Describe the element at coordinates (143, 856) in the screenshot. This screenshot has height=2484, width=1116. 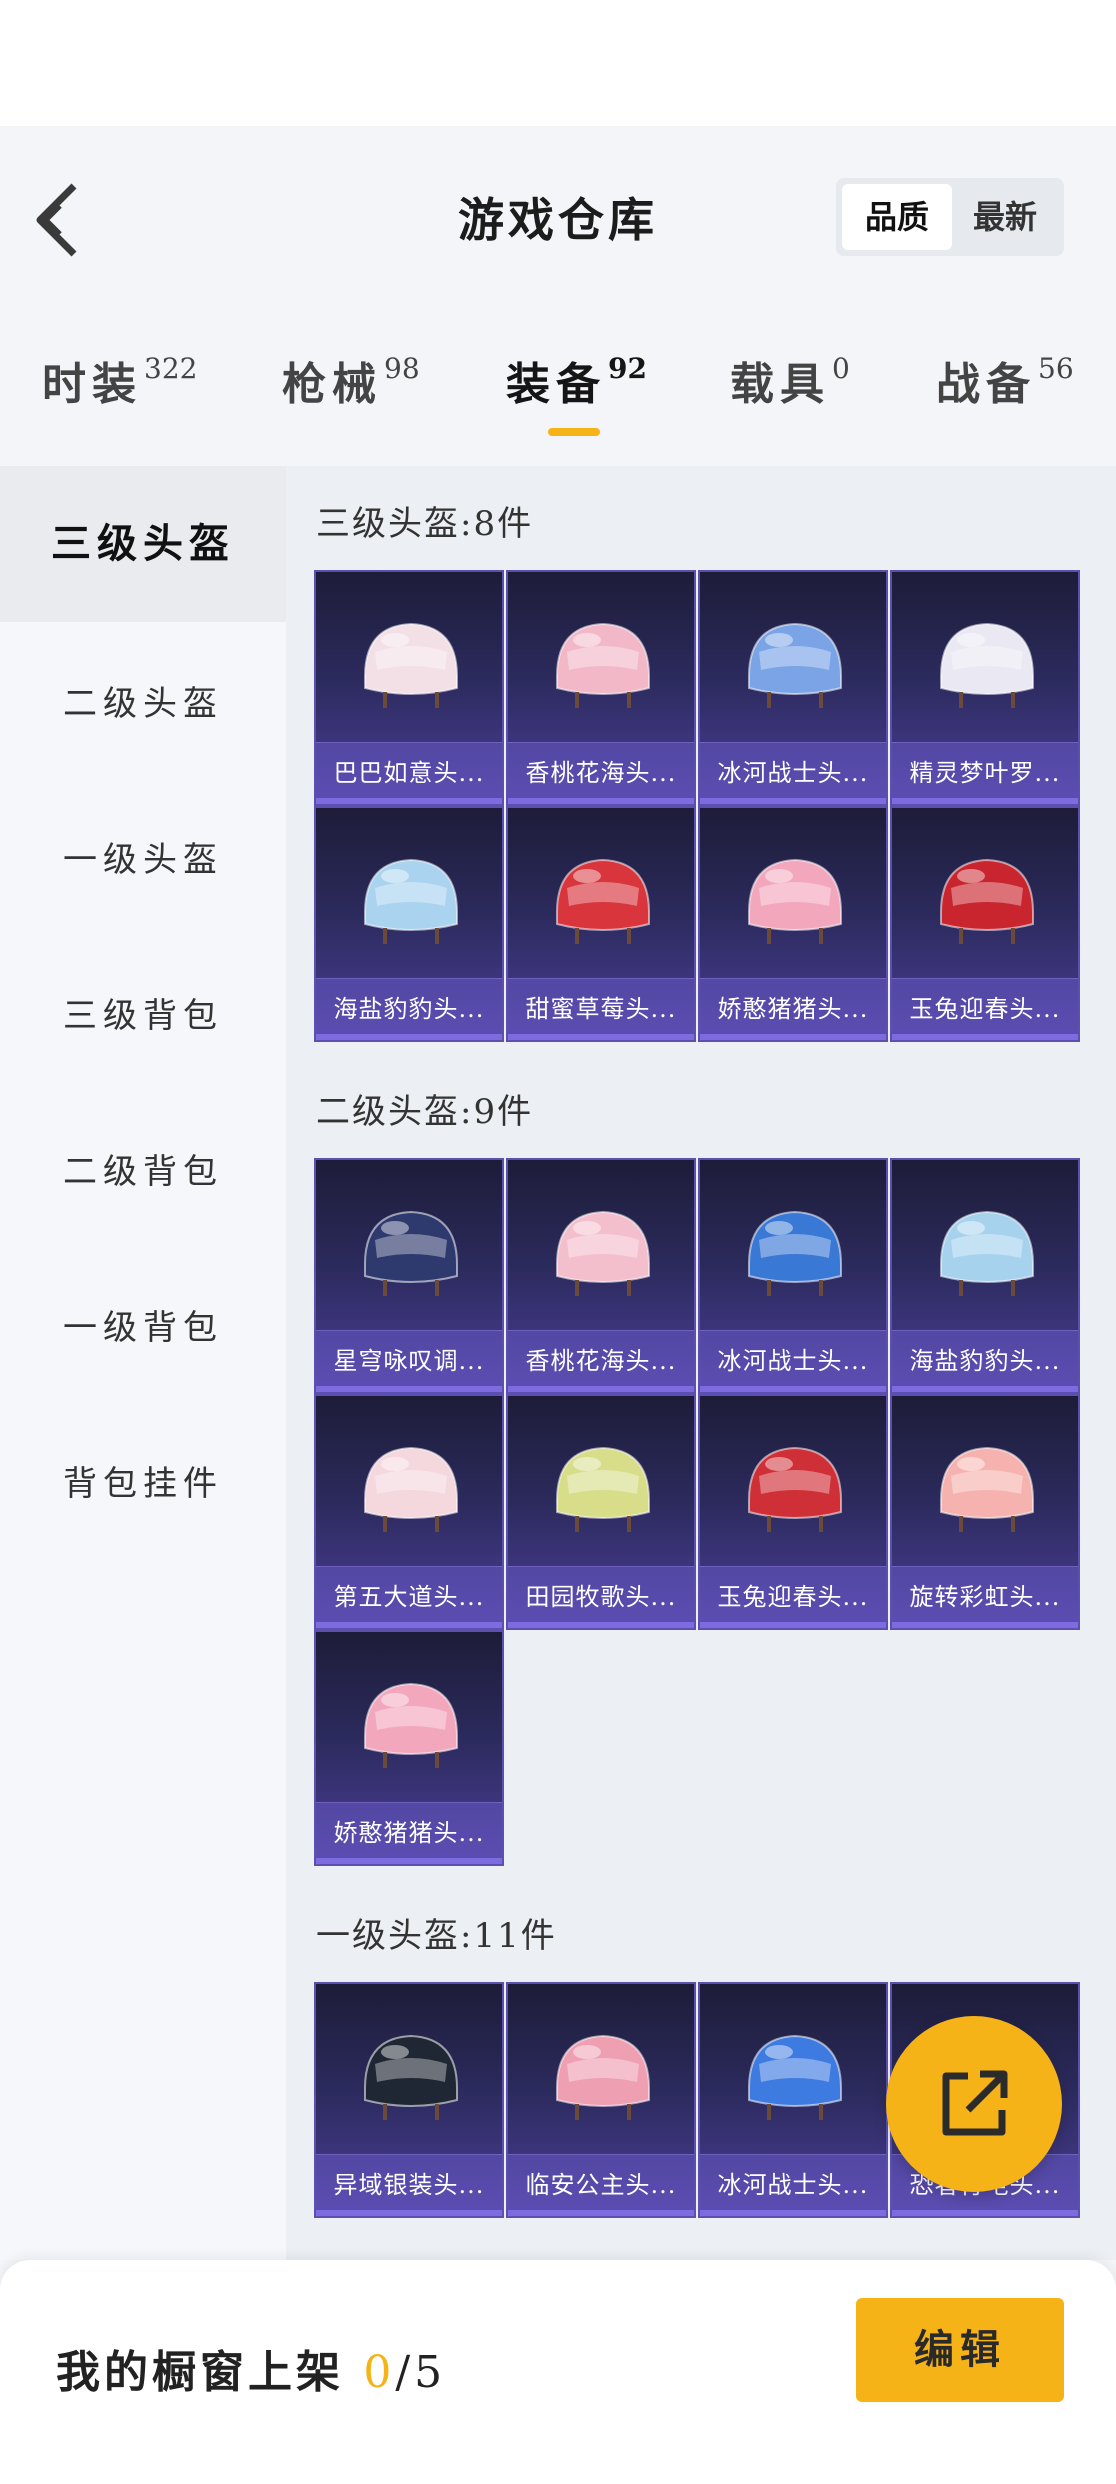
I see `sidebar-item-level1-helmet: 一级头盔` at that location.